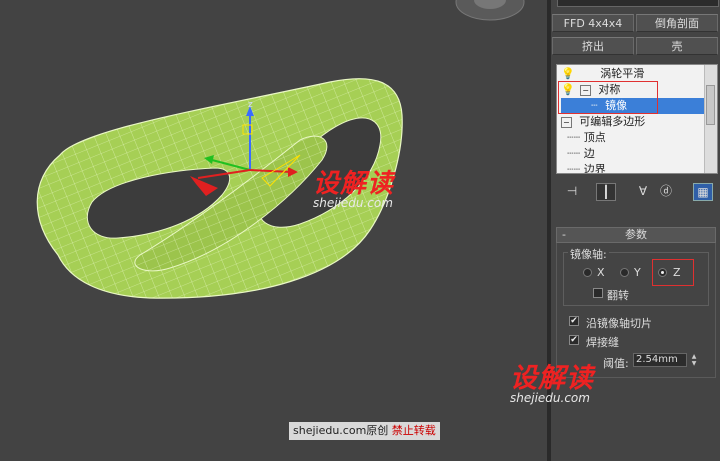  What do you see at coordinates (677, 46) in the screenshot?
I see `shell-button: 壳` at bounding box center [677, 46].